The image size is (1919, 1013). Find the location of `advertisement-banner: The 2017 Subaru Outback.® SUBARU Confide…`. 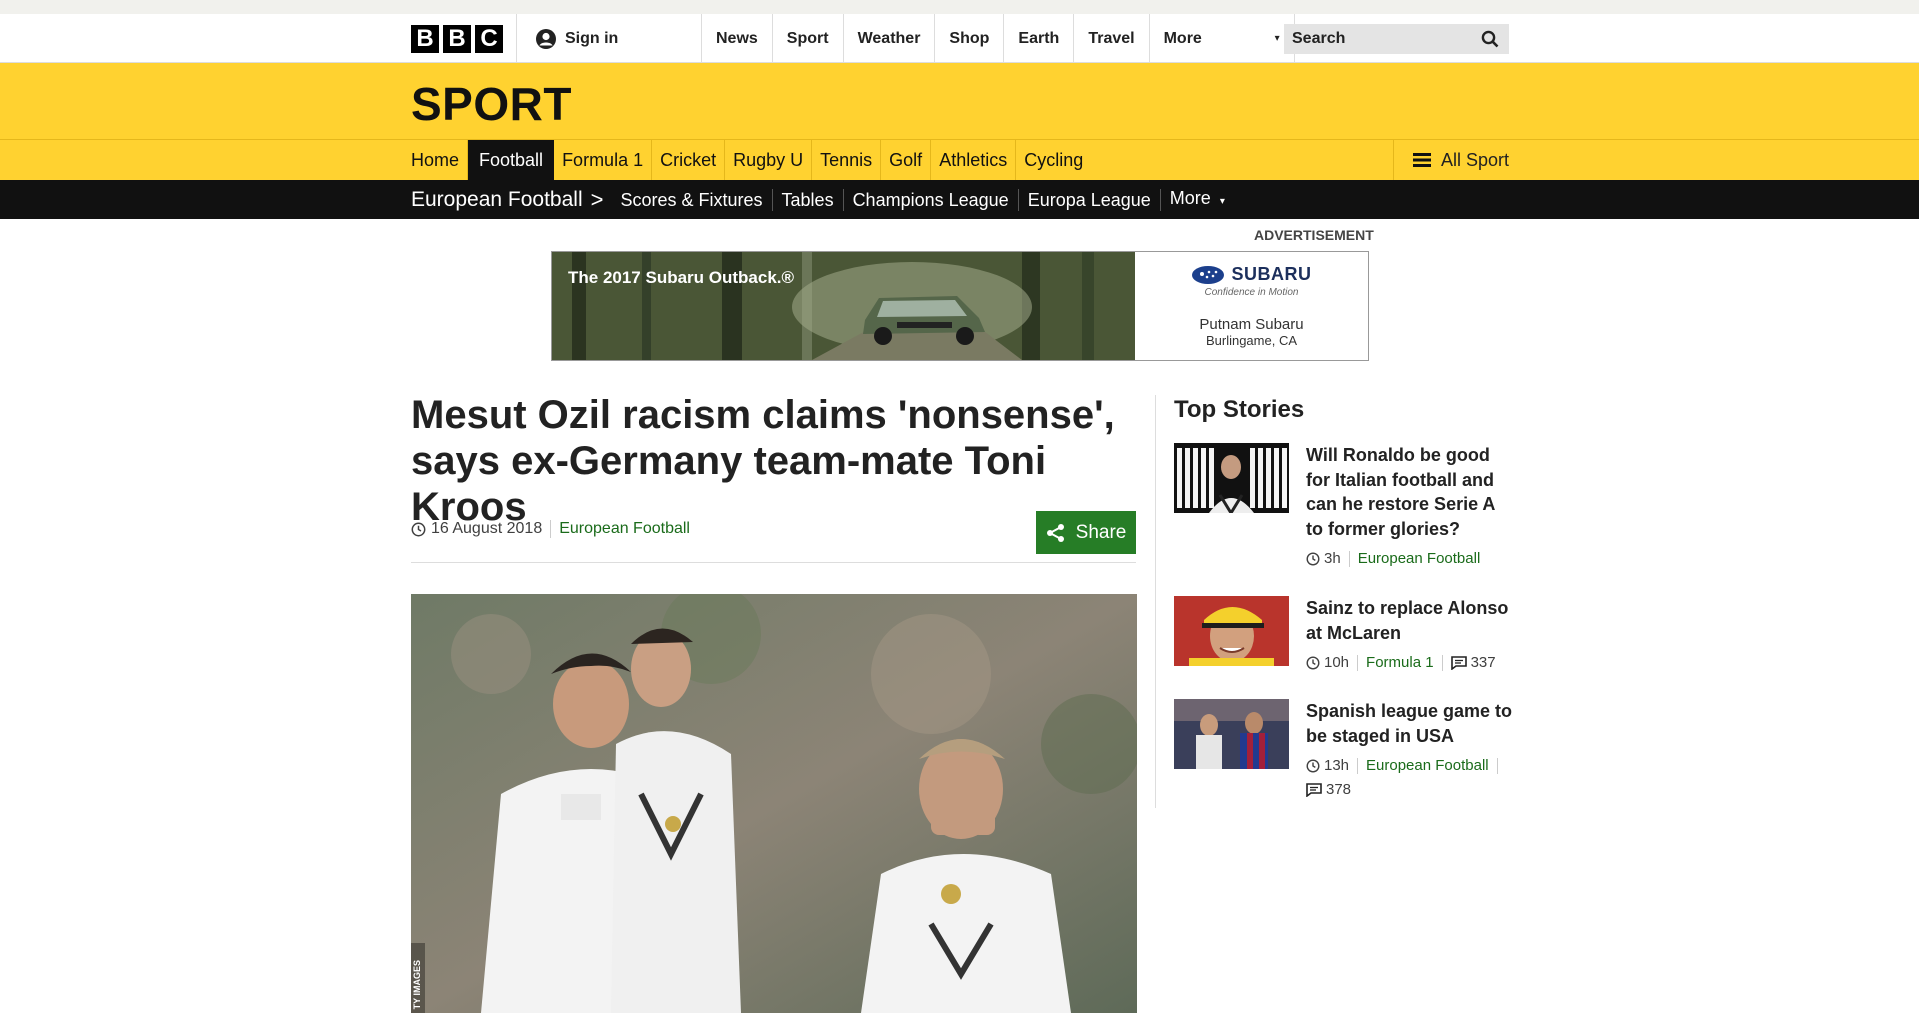

advertisement-banner: The 2017 Subaru Outback.® SUBARU Confide… is located at coordinates (960, 306).